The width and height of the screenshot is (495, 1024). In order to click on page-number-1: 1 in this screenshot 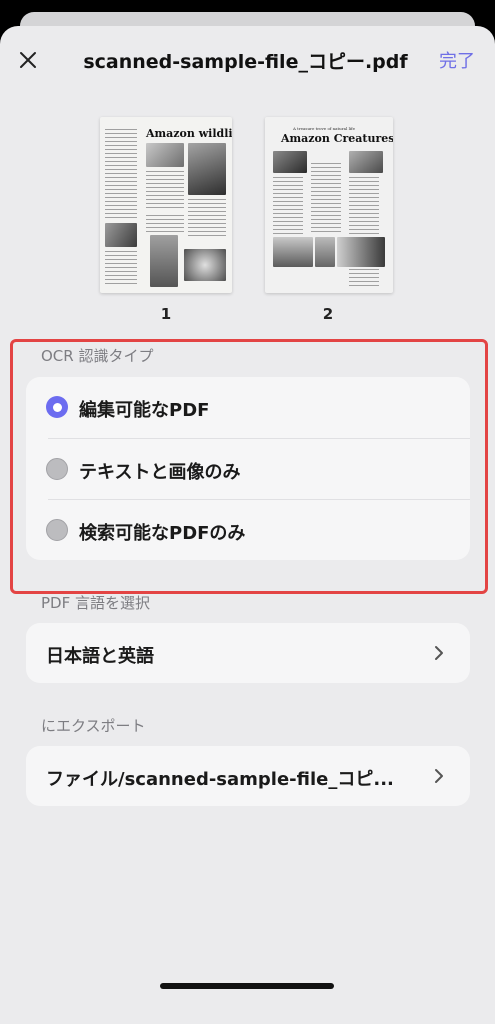, I will do `click(166, 314)`.